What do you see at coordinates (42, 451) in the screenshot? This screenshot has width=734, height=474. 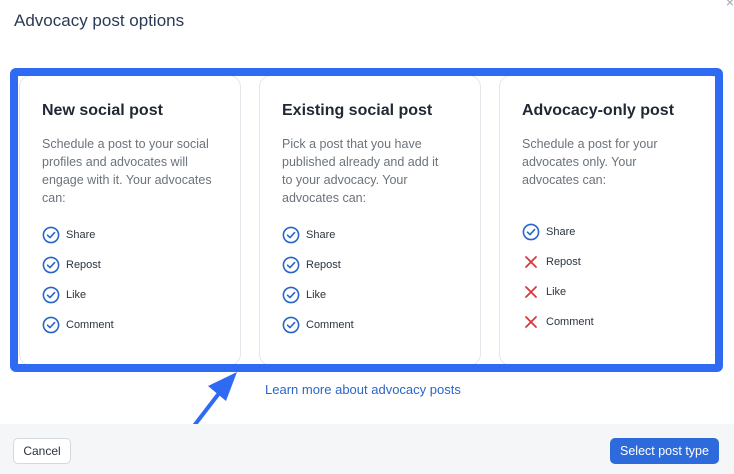 I see `cancel-button: Cancel` at bounding box center [42, 451].